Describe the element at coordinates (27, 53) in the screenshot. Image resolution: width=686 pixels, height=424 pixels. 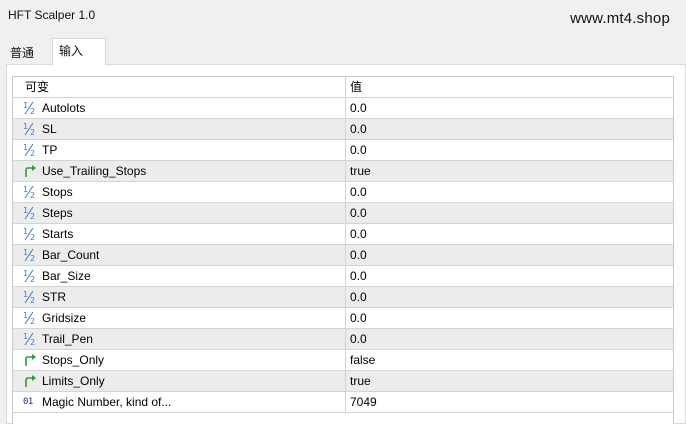
I see `tab-general: 普通` at that location.